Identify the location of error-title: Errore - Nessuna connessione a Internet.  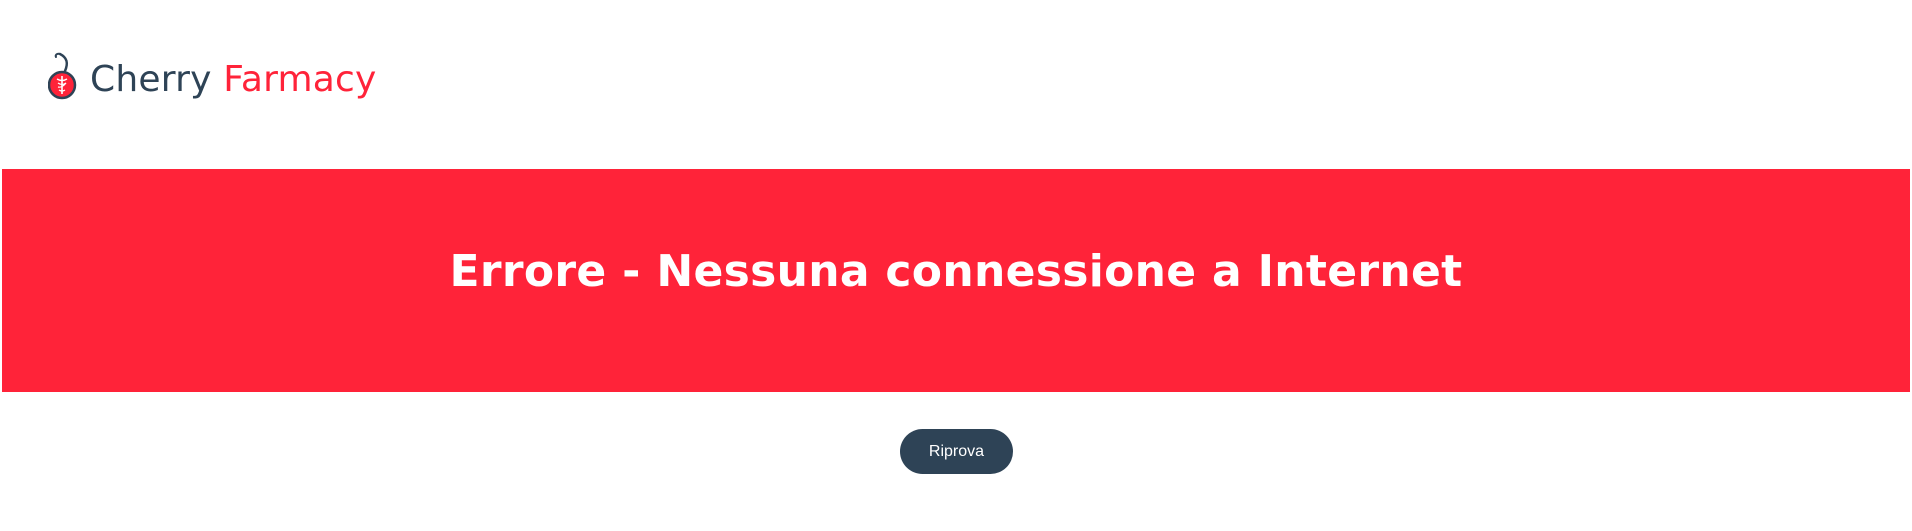
(956, 271).